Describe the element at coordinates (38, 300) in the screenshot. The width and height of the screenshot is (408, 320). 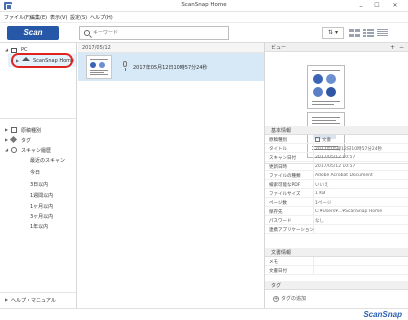
I see `help-manual: ▶ ヘルプ・マニュアル` at that location.